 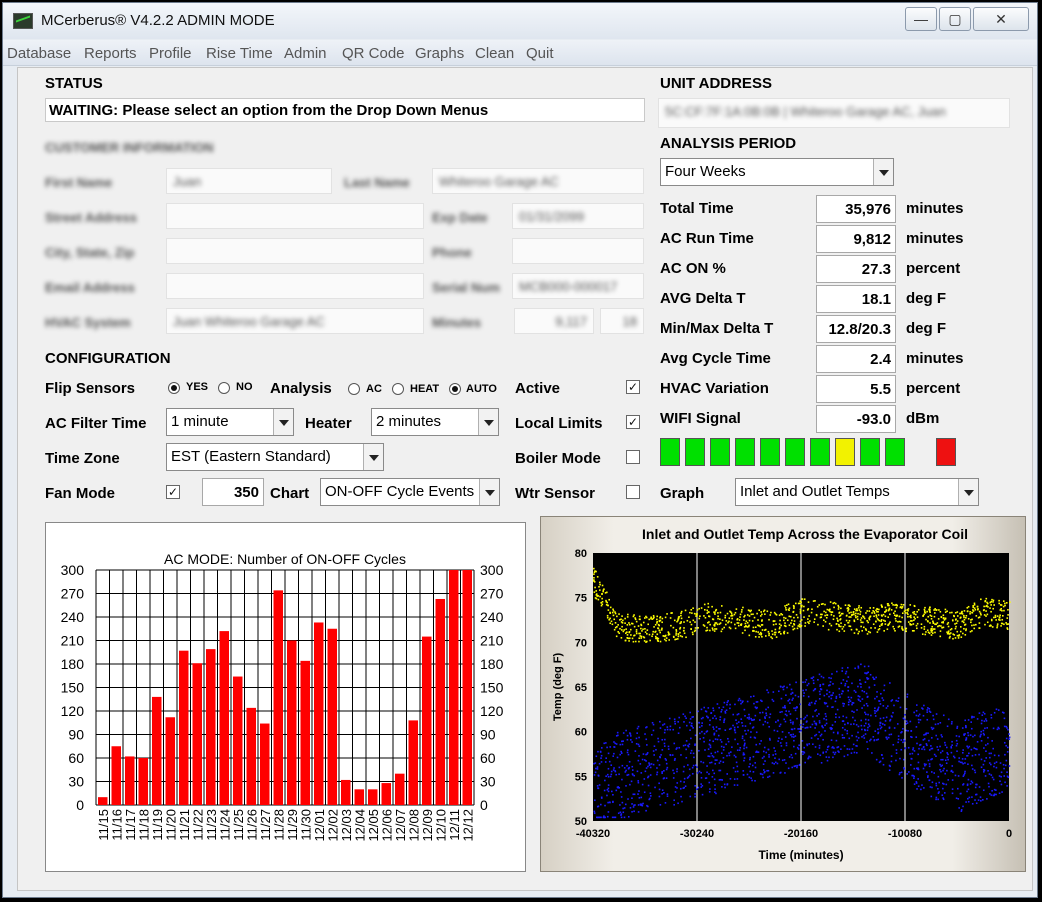 What do you see at coordinates (439, 53) in the screenshot?
I see `menu-graphs: Graphs` at bounding box center [439, 53].